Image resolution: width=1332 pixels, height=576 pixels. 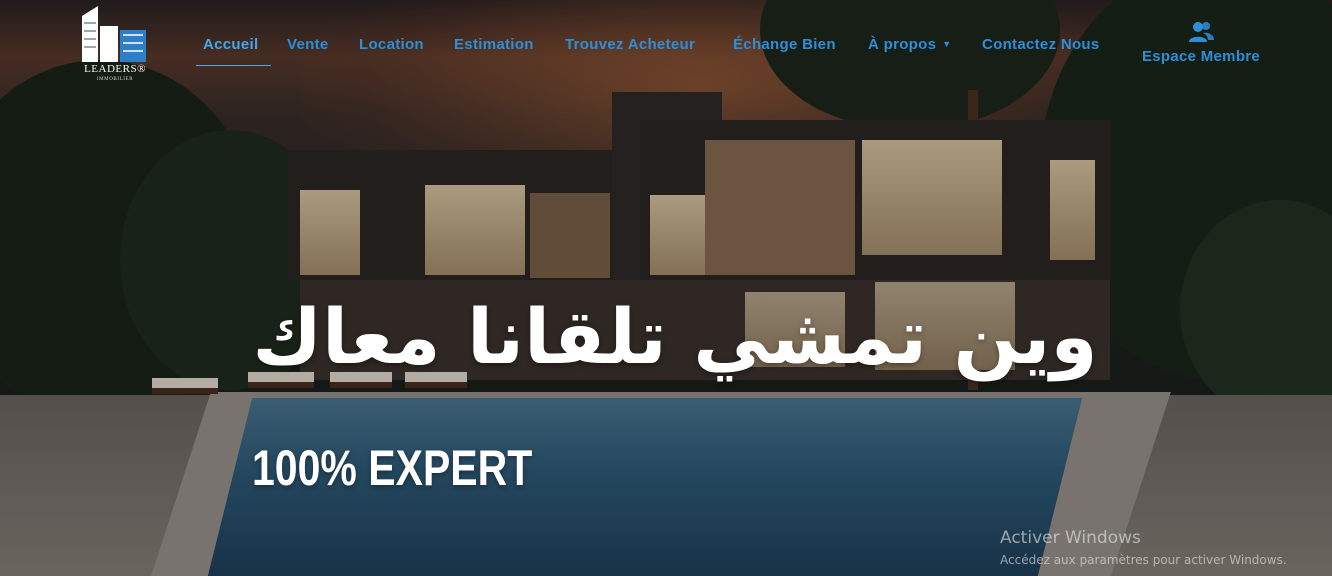 I want to click on nav-estimation: Estimation, so click(x=494, y=44).